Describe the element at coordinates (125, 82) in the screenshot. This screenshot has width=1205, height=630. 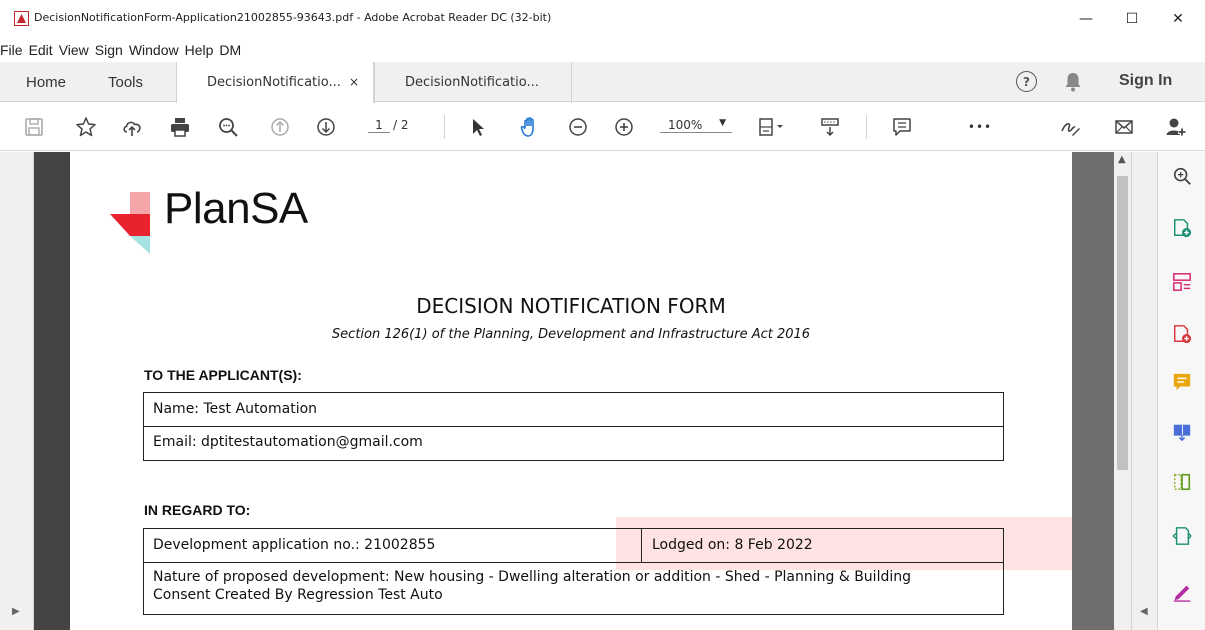
I see `tab-tools: Tools` at that location.